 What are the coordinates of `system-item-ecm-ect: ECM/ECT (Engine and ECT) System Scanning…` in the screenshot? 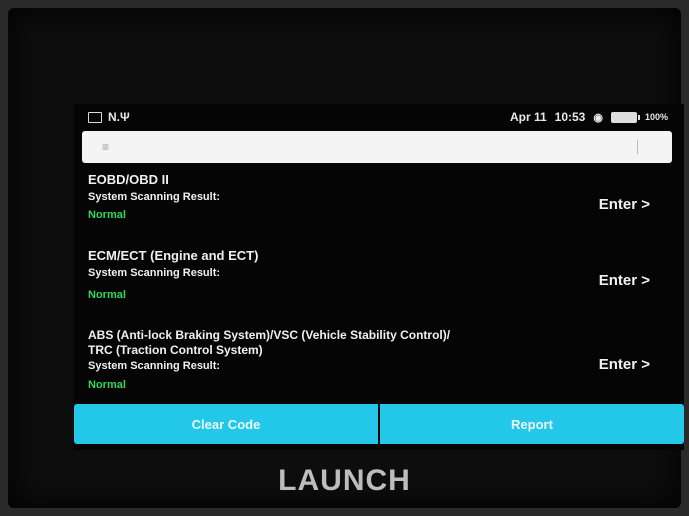 It's located at (378, 288).